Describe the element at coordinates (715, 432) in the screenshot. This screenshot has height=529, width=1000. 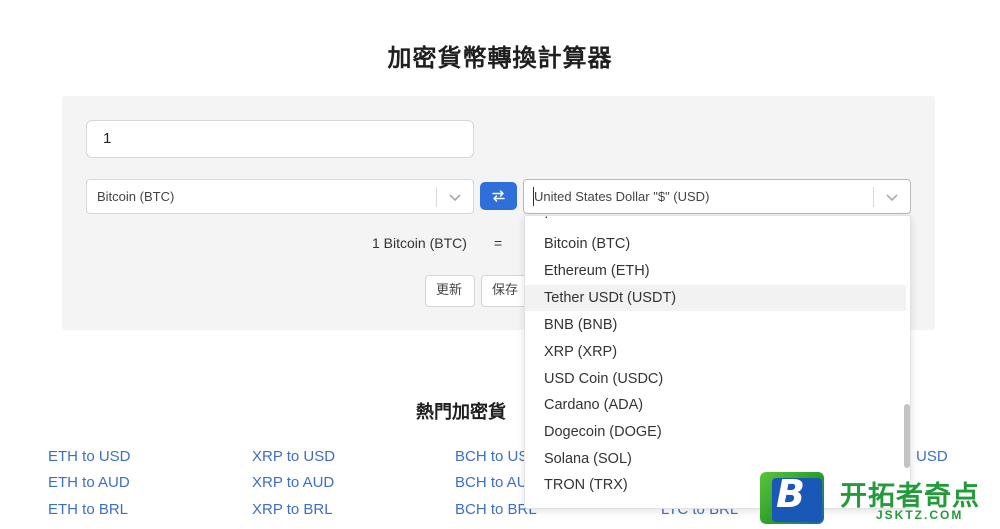
I see `dropdown-option: Dogecoin (DOGE)` at that location.